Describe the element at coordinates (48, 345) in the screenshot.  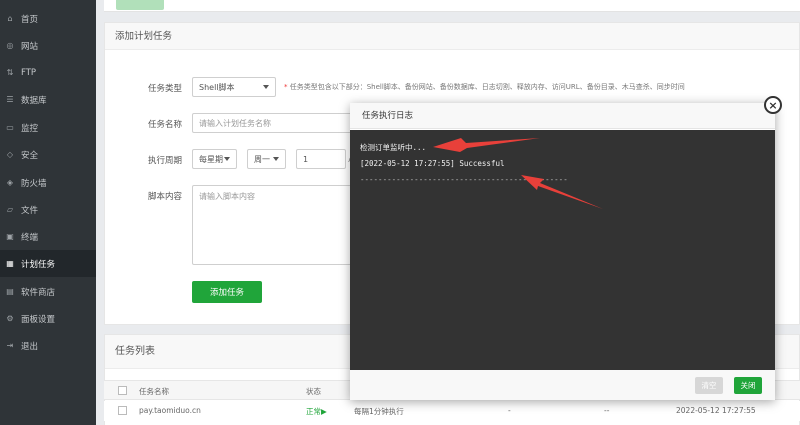
I see `sidebar-item-logout: ⇥ 退出` at that location.